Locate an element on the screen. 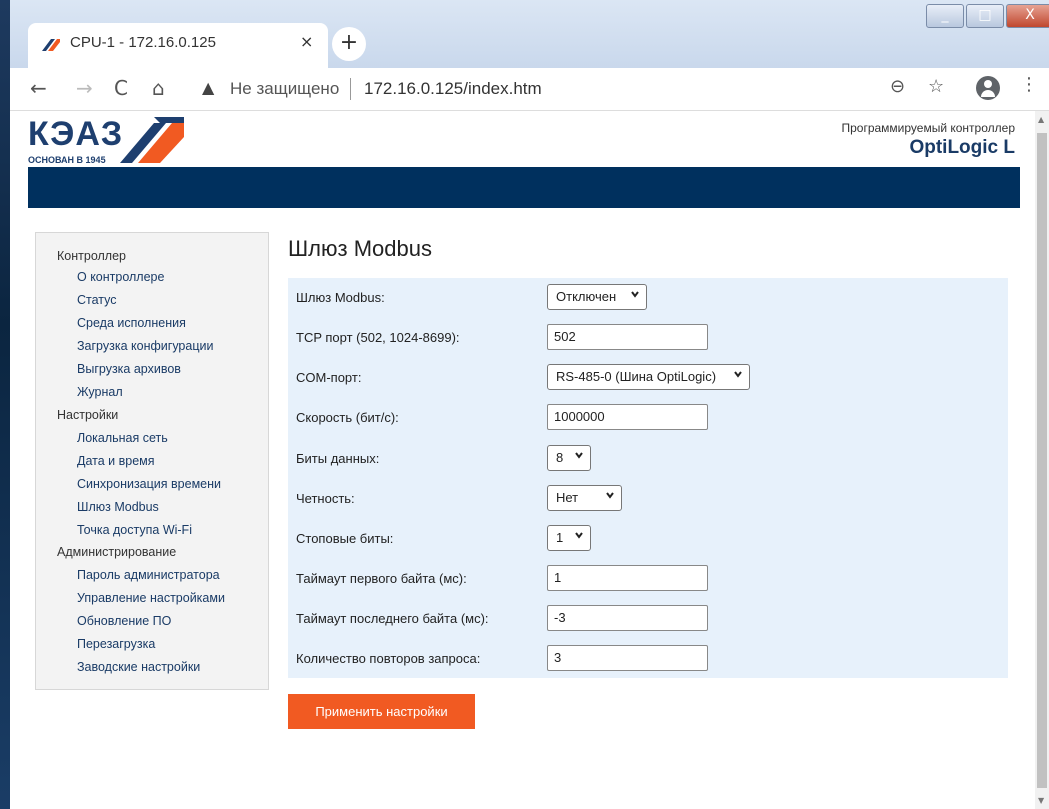 The height and width of the screenshot is (809, 1049). sidebar-item-status: Статус is located at coordinates (97, 300).